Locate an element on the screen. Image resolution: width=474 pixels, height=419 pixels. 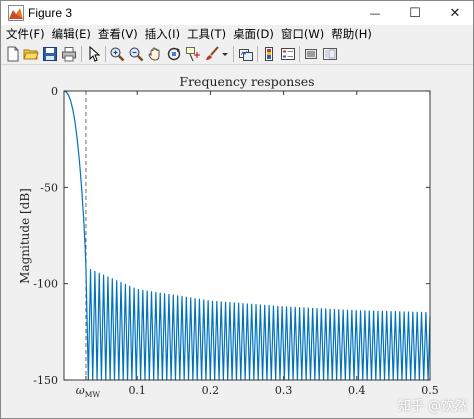
save-button is located at coordinates (50, 54).